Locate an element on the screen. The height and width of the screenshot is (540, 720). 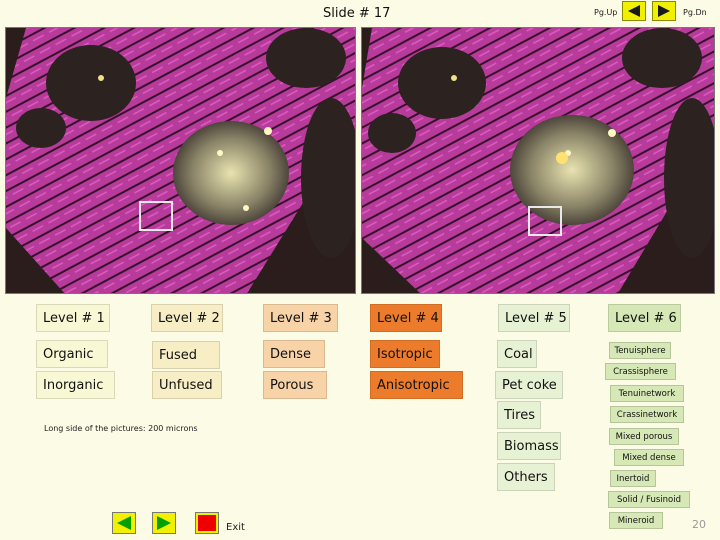
level-4-option-anisotropic: Anisotropic is located at coordinates (416, 385).